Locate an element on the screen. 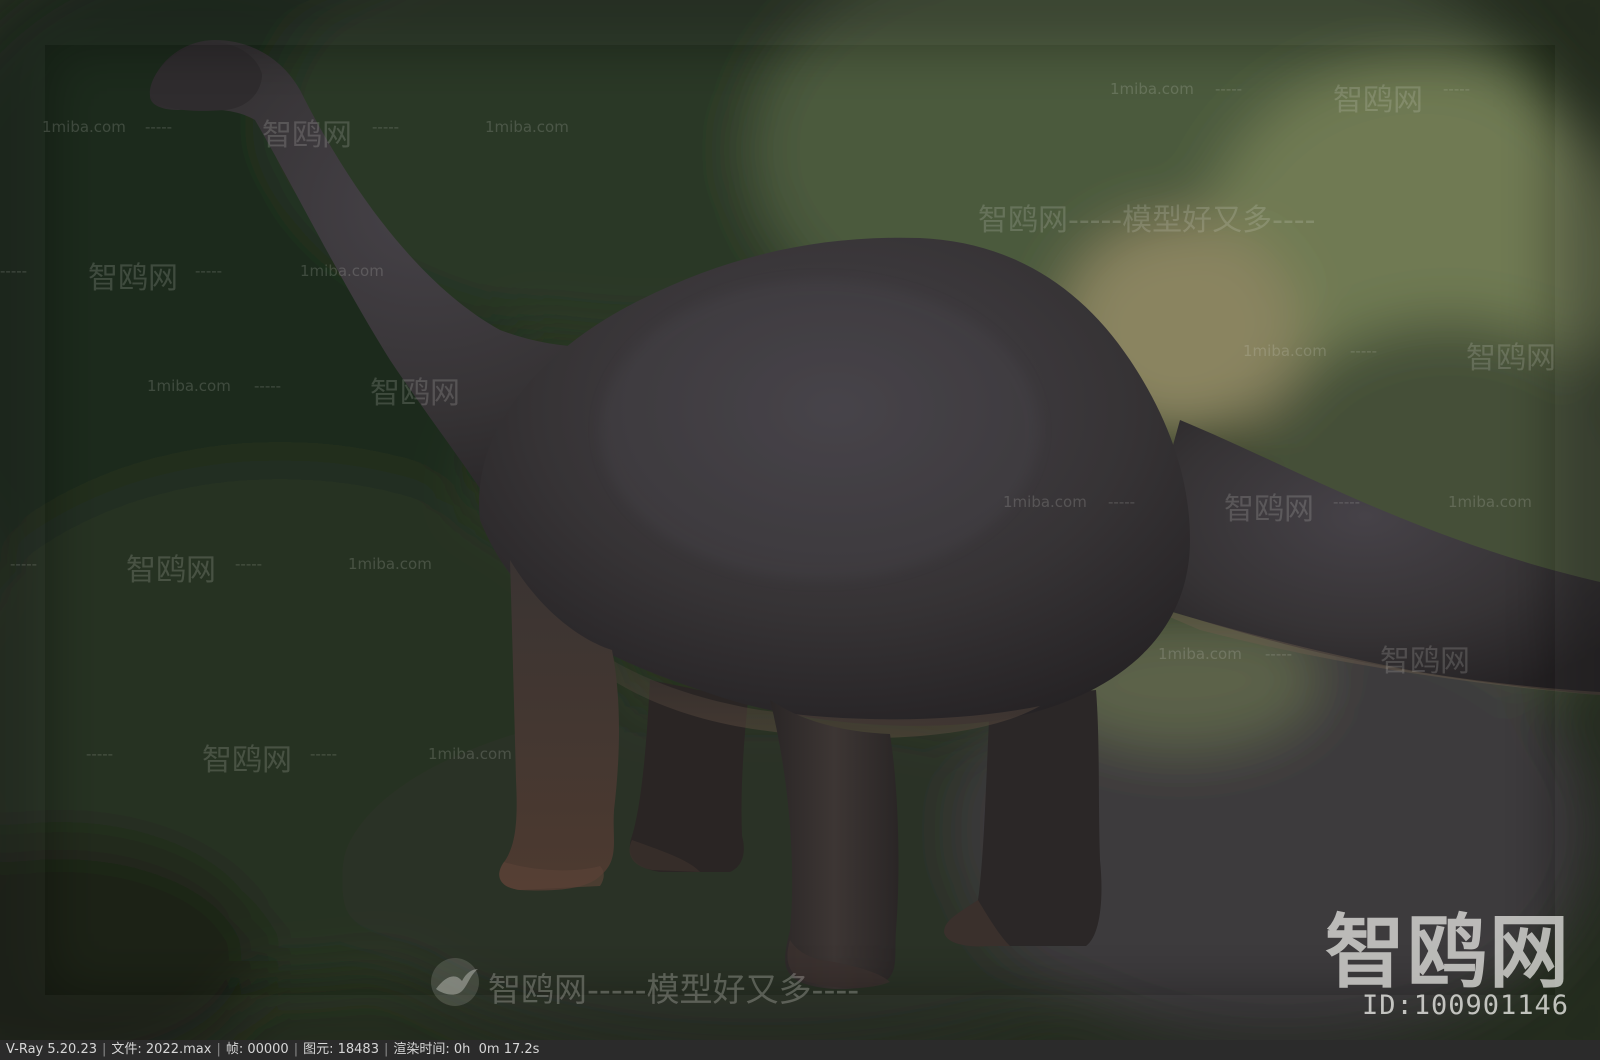 Image resolution: width=1600 pixels, height=1060 pixels. primitive-count: 图元: 18483 is located at coordinates (341, 1049).